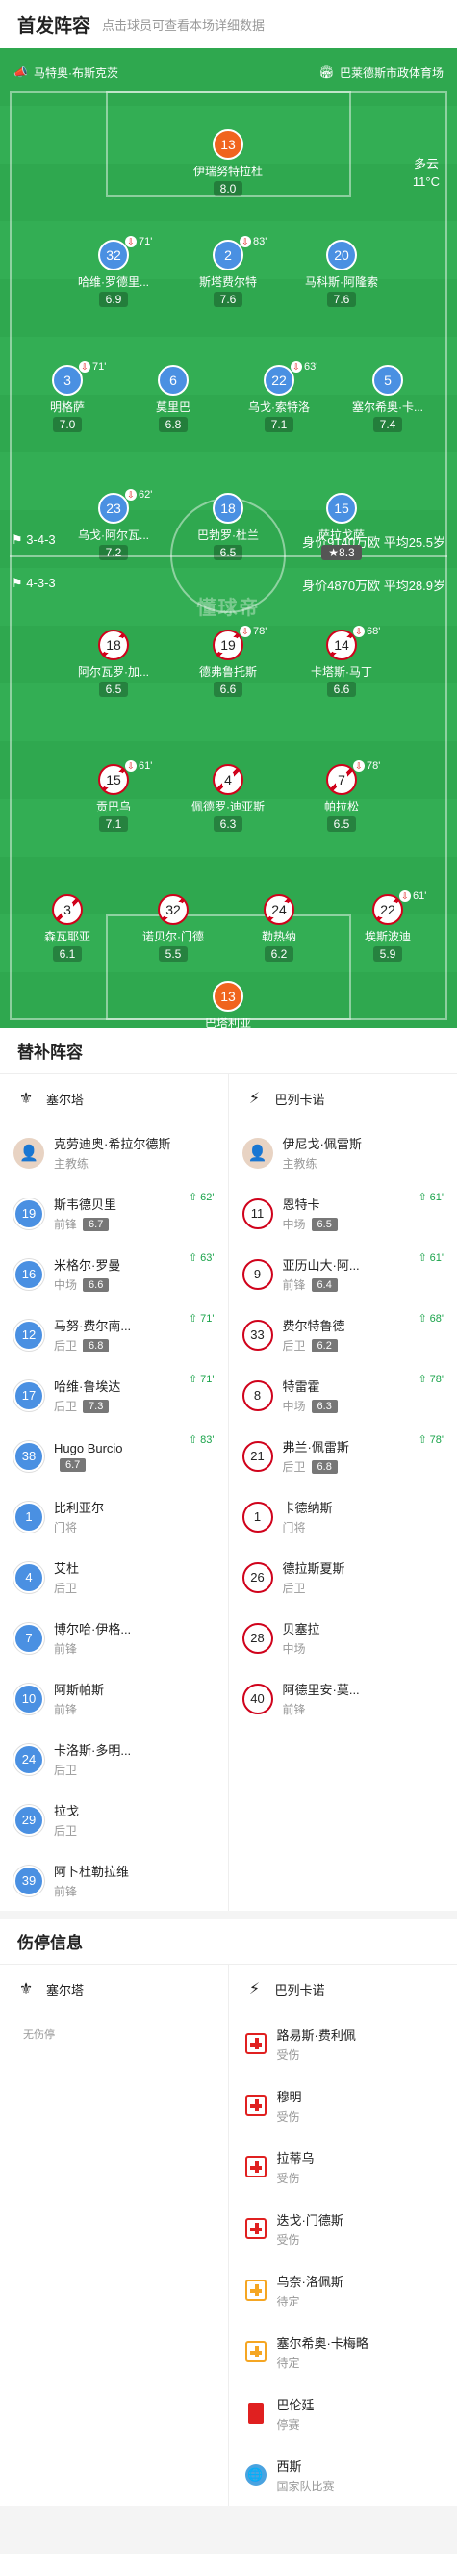 Image resolution: width=457 pixels, height=2576 pixels. What do you see at coordinates (26, 1989) in the screenshot?
I see `celta-crest-icon: ⚜` at bounding box center [26, 1989].